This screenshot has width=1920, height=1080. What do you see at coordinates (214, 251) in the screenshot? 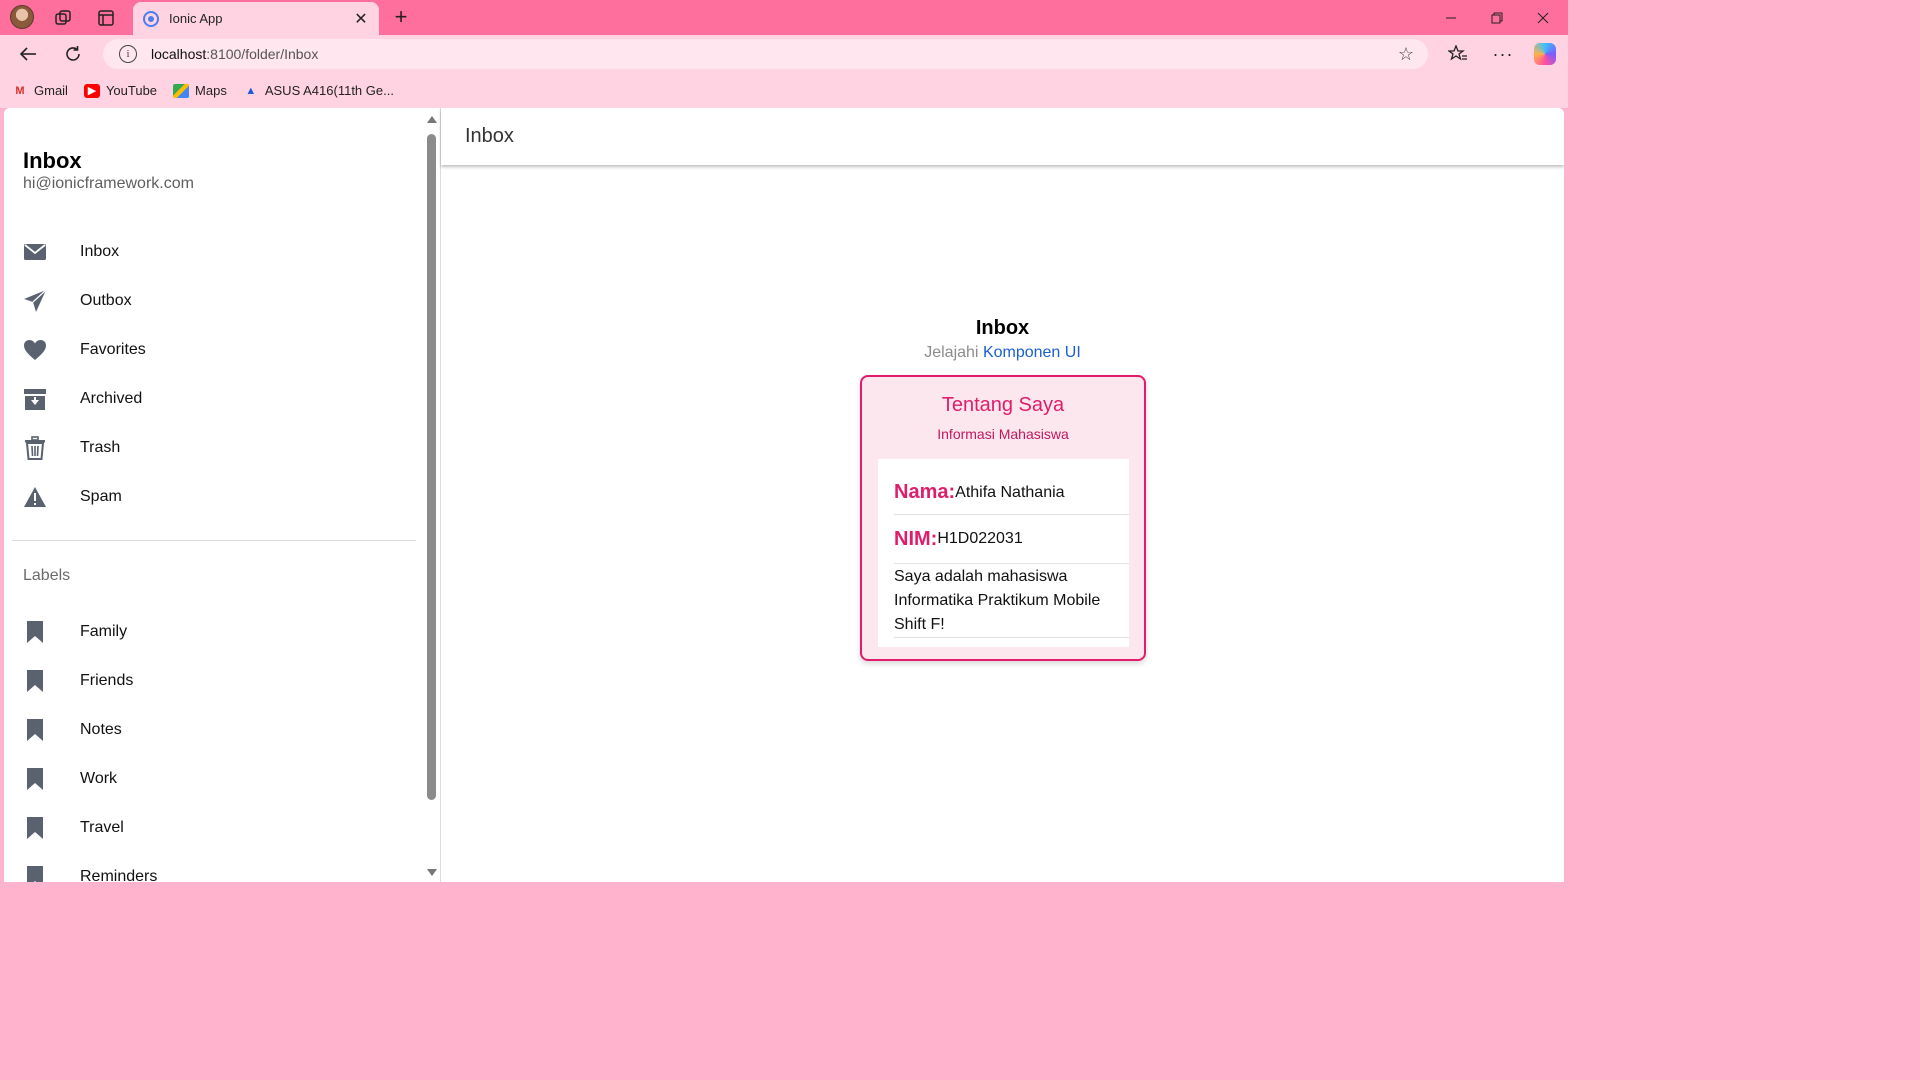
I see `menu-item-inbox: Inbox` at bounding box center [214, 251].